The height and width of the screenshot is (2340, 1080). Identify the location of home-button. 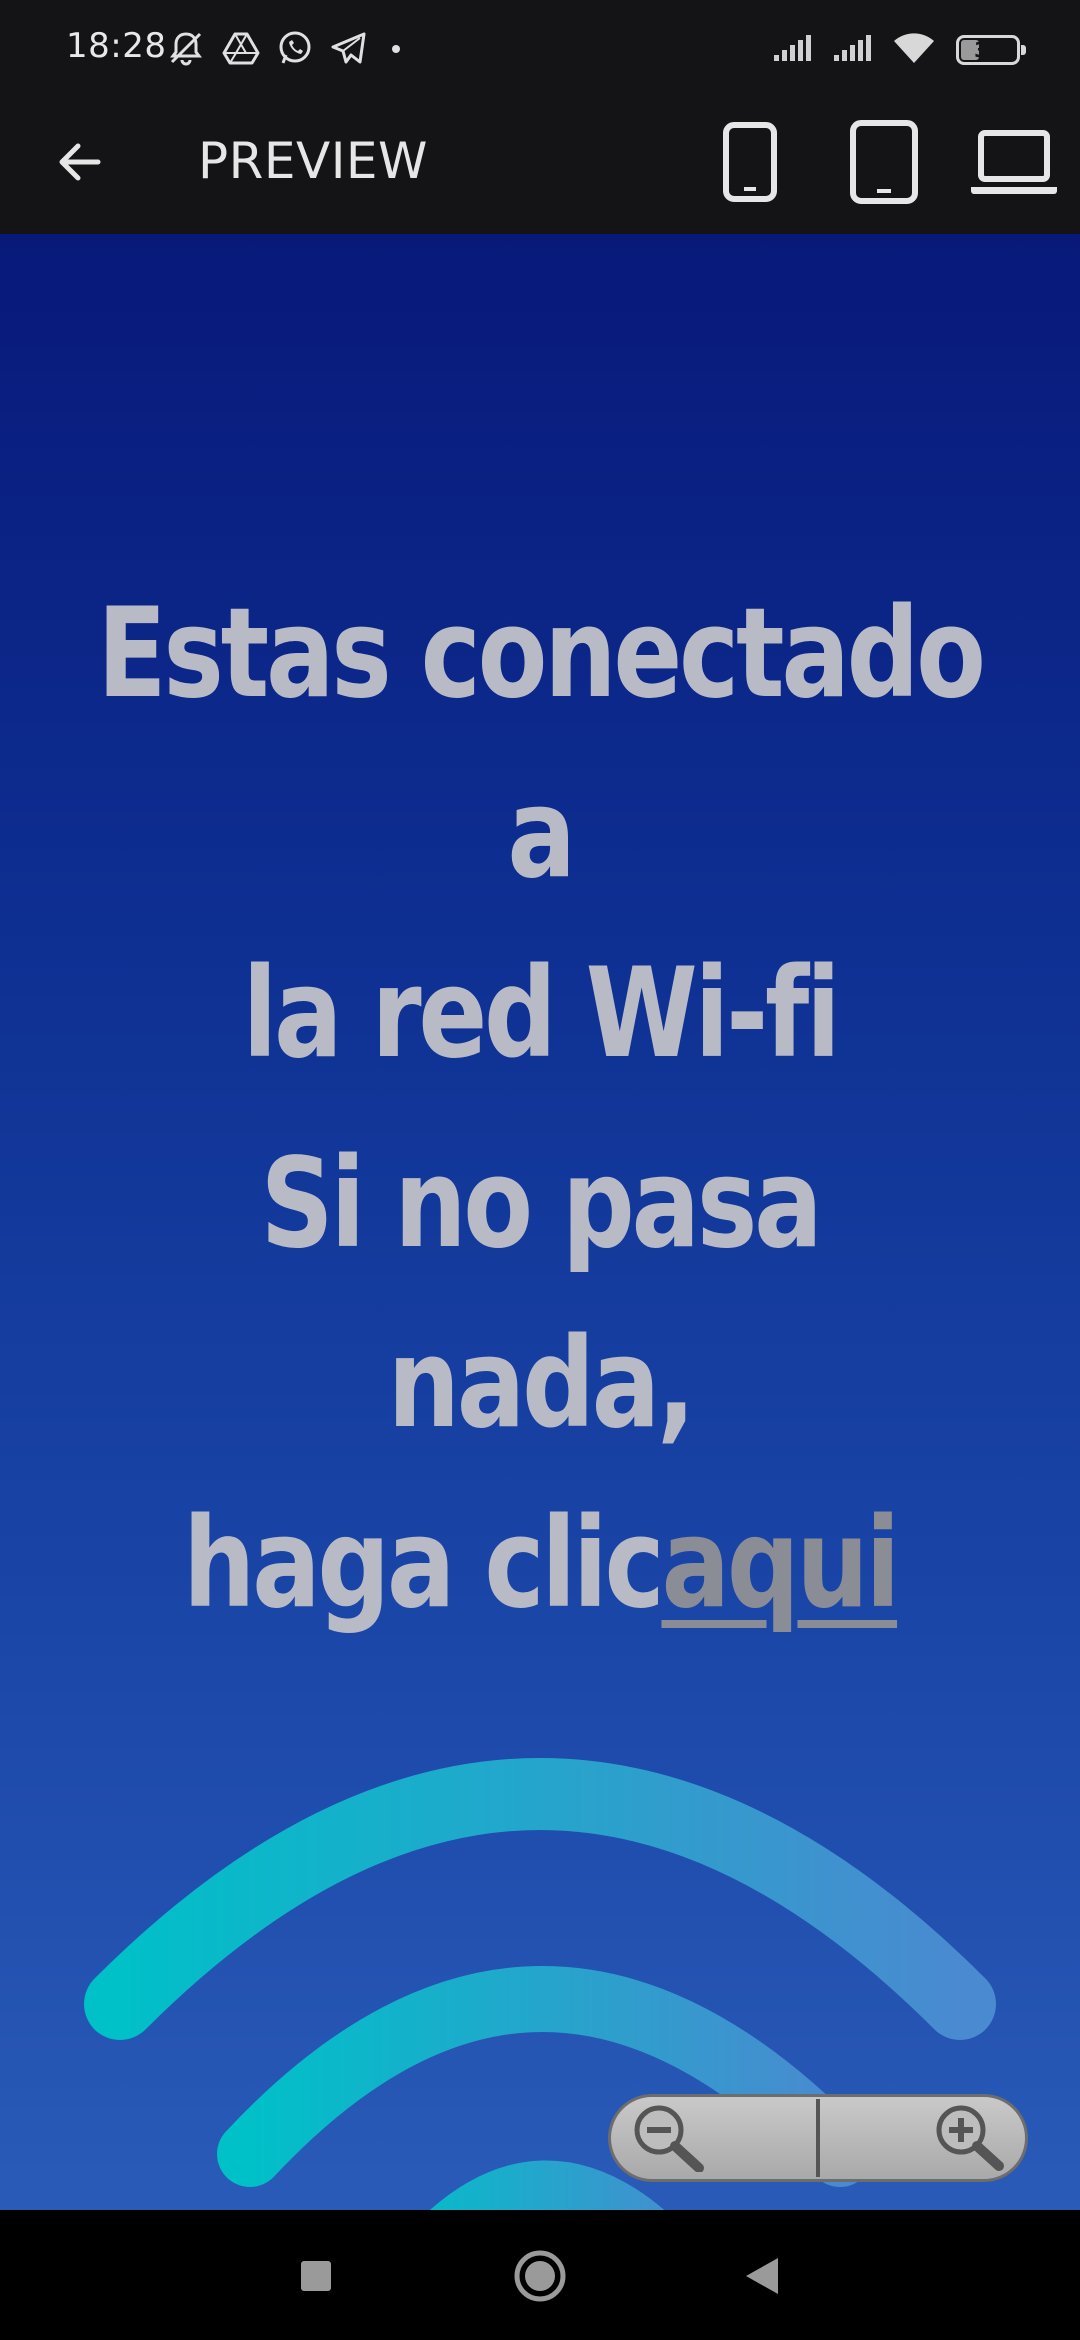
(540, 2278).